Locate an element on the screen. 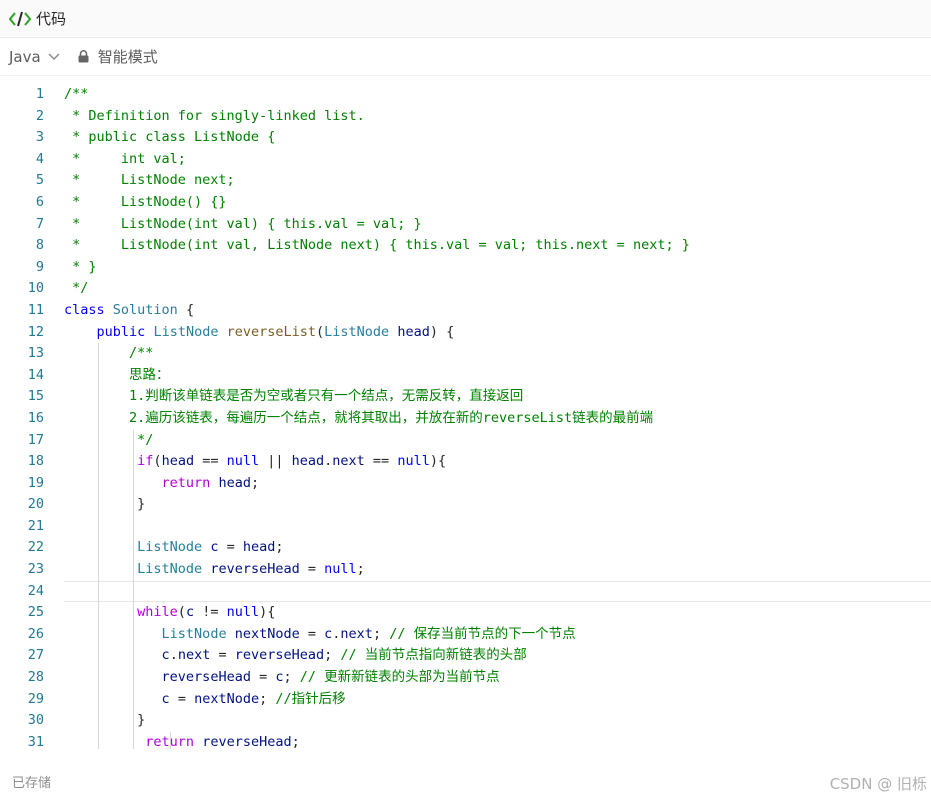 This screenshot has width=931, height=799. code-text: class Solution { is located at coordinates (129, 309).